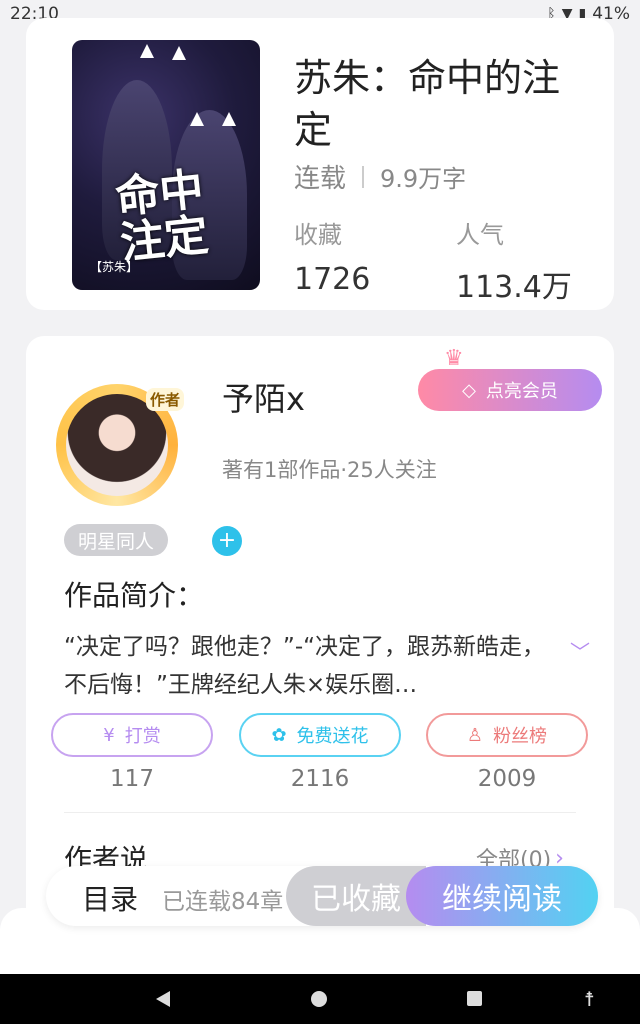 This screenshot has width=640, height=1024. I want to click on author-avatar: 作者, so click(120, 445).